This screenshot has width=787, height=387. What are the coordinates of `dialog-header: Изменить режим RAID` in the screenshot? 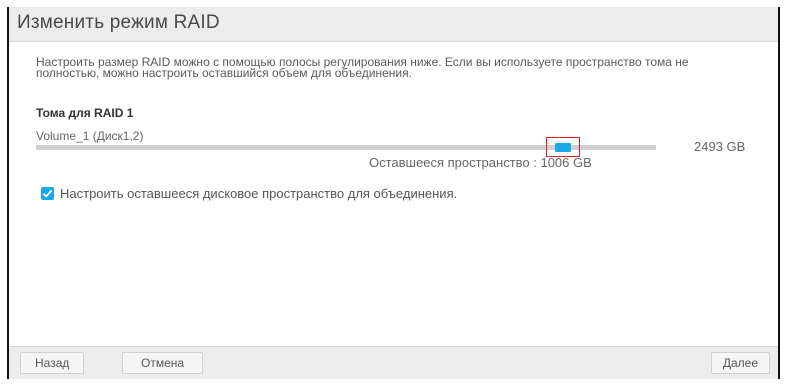 It's located at (393, 24).